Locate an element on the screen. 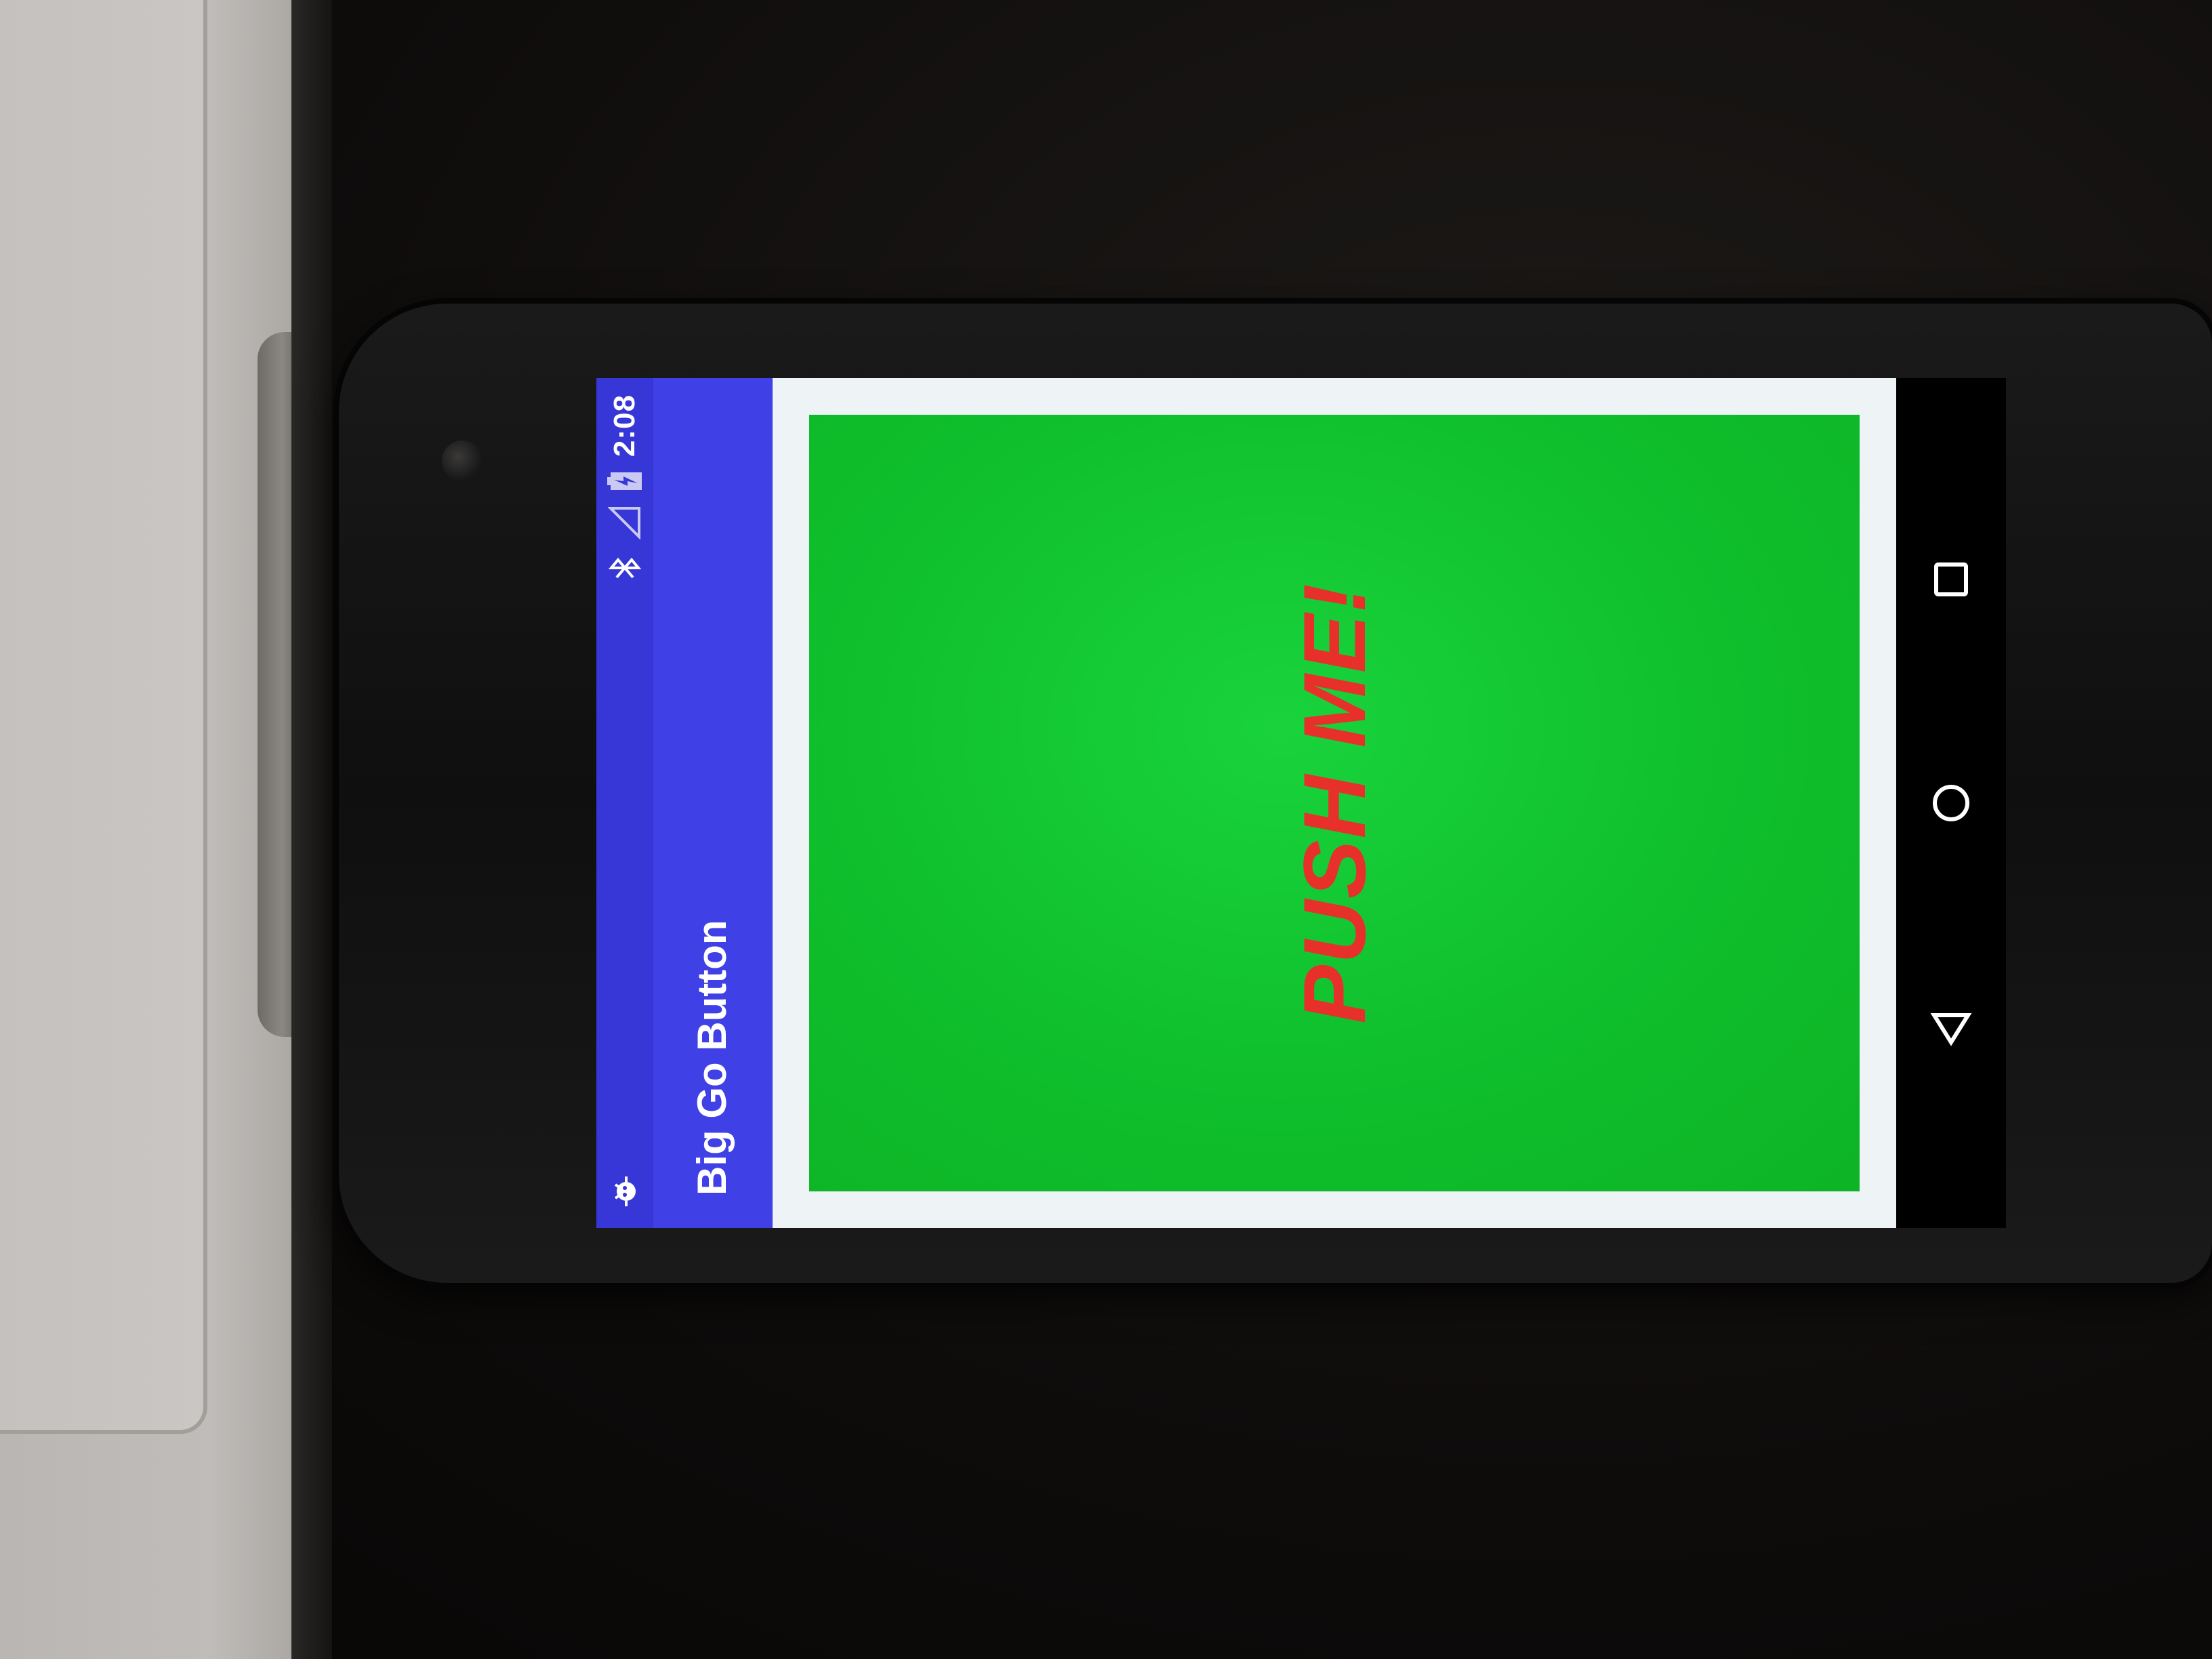 The image size is (2212, 1659). app-title: Big Go Button is located at coordinates (712, 1057).